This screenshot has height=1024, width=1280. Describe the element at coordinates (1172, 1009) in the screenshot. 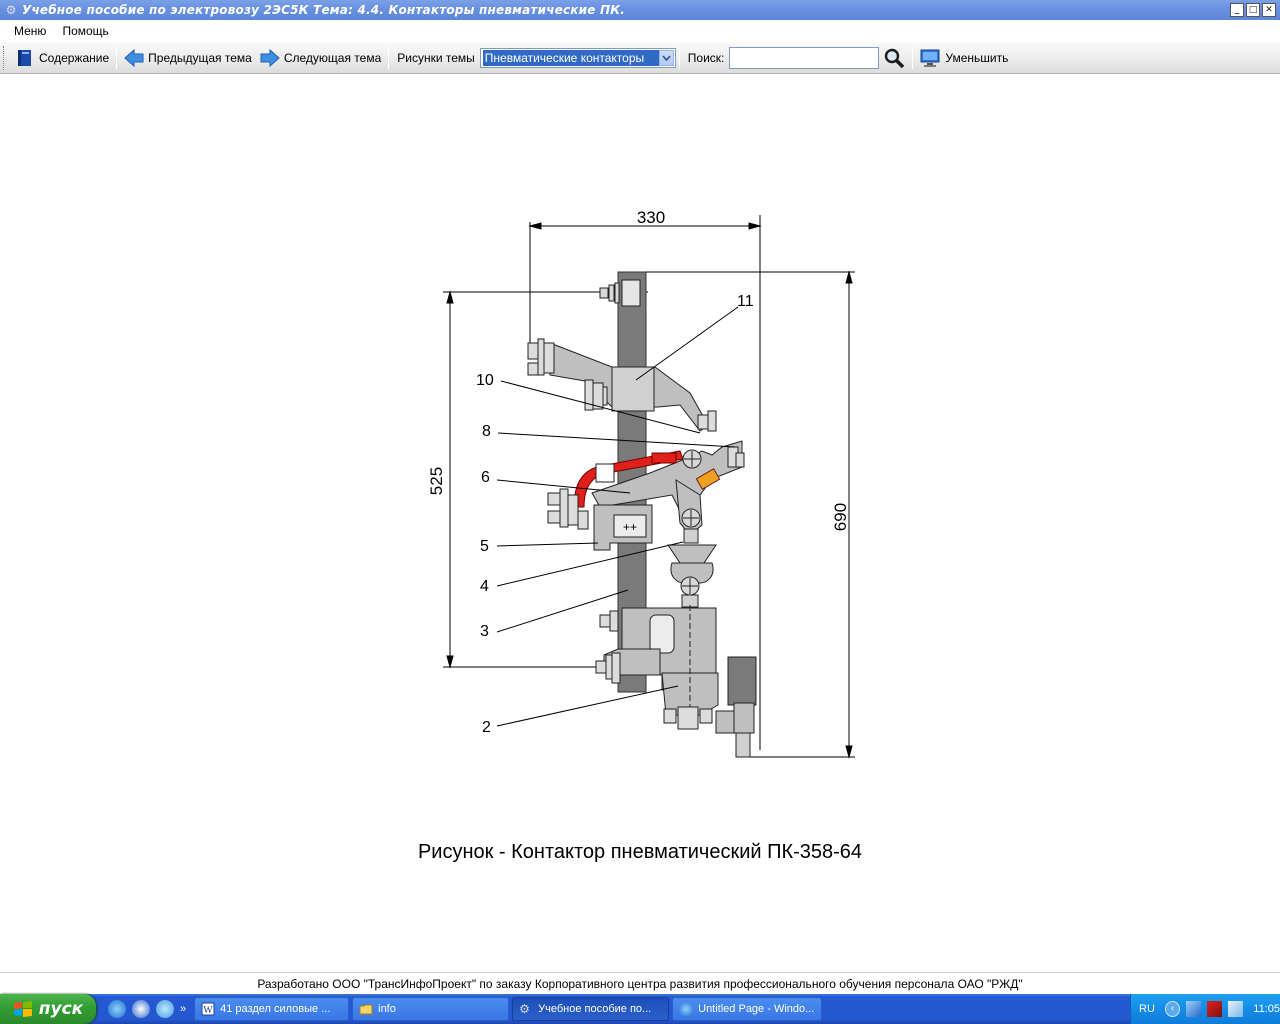

I see `chevron-left-icon: ‹` at that location.